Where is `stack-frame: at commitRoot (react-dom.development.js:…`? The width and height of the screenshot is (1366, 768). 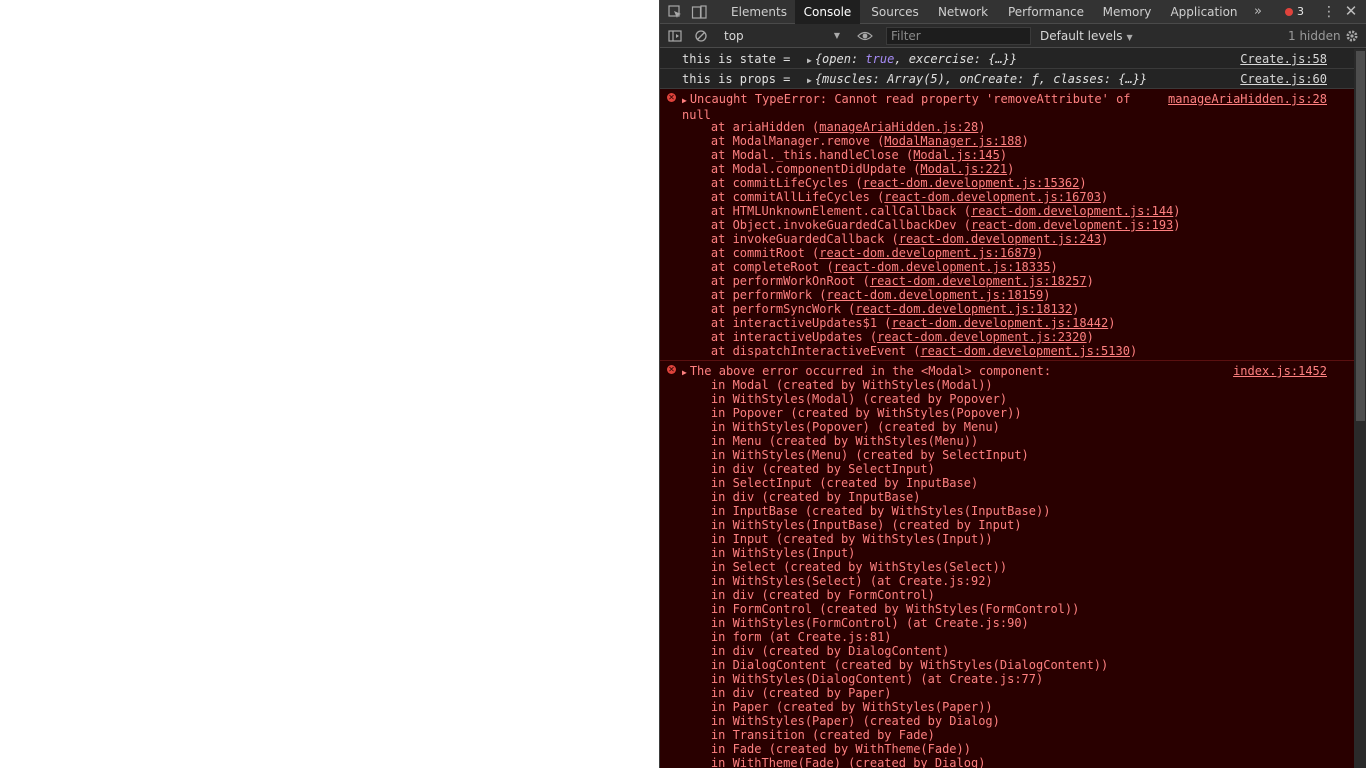
stack-frame: at commitRoot (react-dom.development.js:… is located at coordinates (931, 253).